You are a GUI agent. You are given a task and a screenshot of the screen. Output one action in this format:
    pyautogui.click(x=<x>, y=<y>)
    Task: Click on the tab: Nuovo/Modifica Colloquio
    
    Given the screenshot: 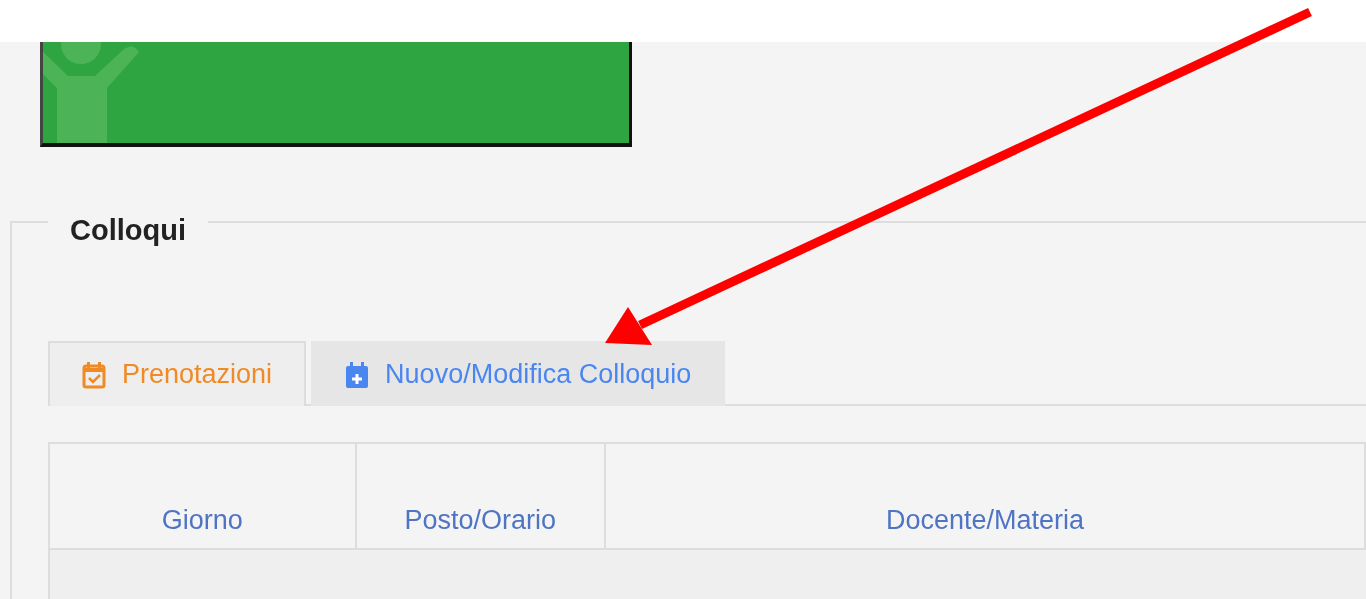 What is the action you would take?
    pyautogui.click(x=518, y=373)
    